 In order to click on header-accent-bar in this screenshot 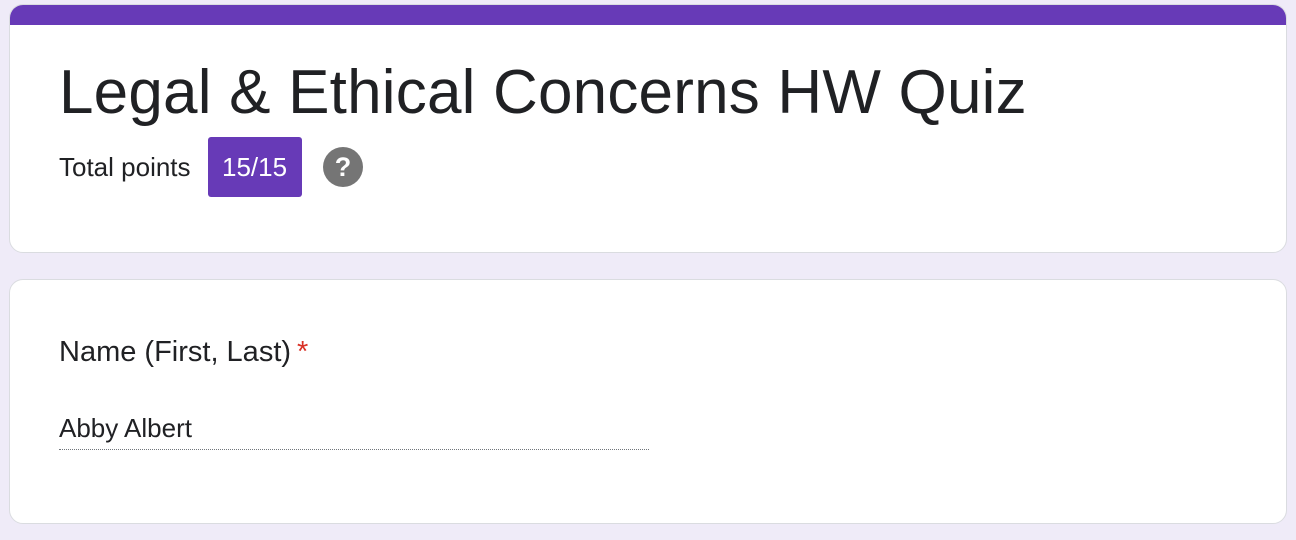, I will do `click(648, 15)`.